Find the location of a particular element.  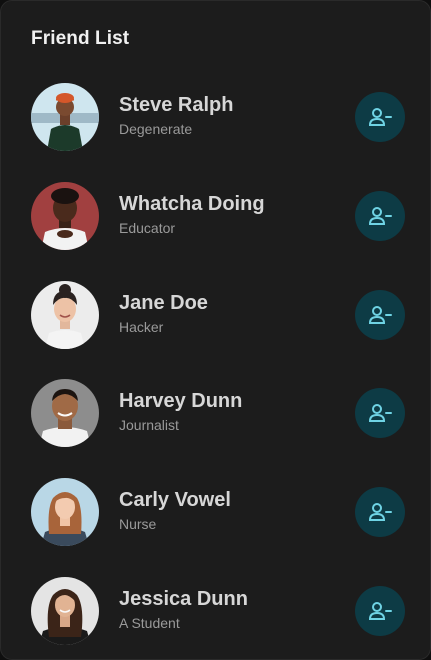

friend-role: A Student is located at coordinates (149, 622).